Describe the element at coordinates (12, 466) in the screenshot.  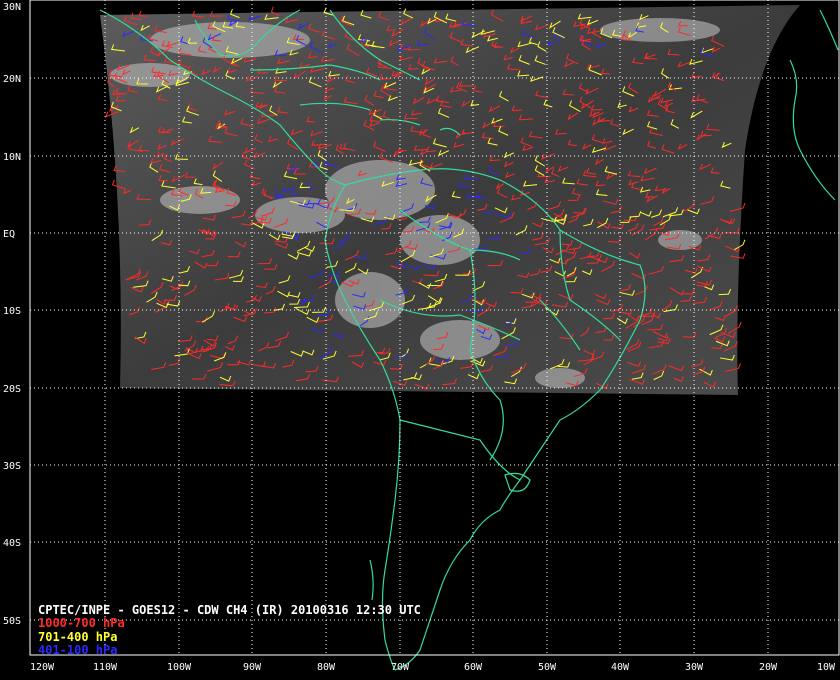
I see `lat-tick-label: 30S` at that location.